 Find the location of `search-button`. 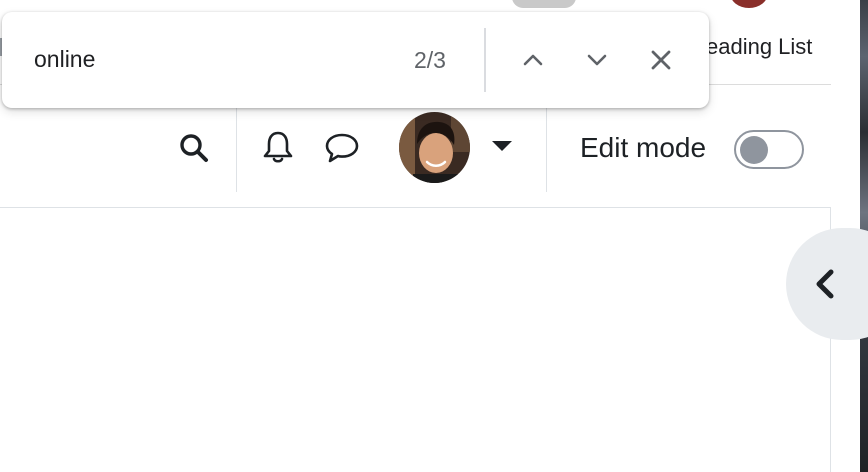

search-button is located at coordinates (194, 148).